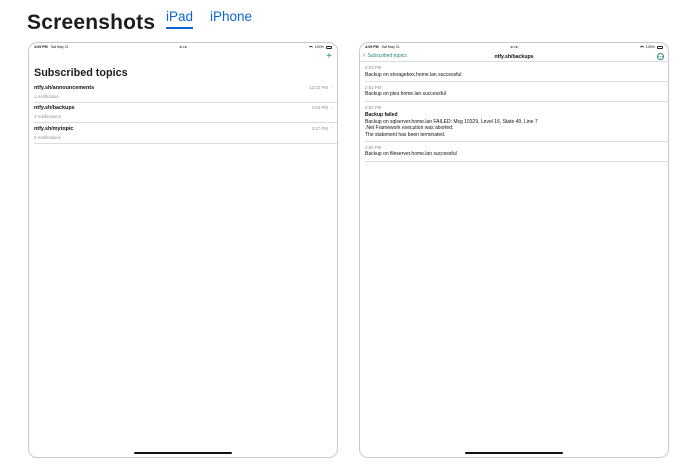  Describe the element at coordinates (405, 94) in the screenshot. I see `message-body: Backup on plex.home.lan successful` at that location.